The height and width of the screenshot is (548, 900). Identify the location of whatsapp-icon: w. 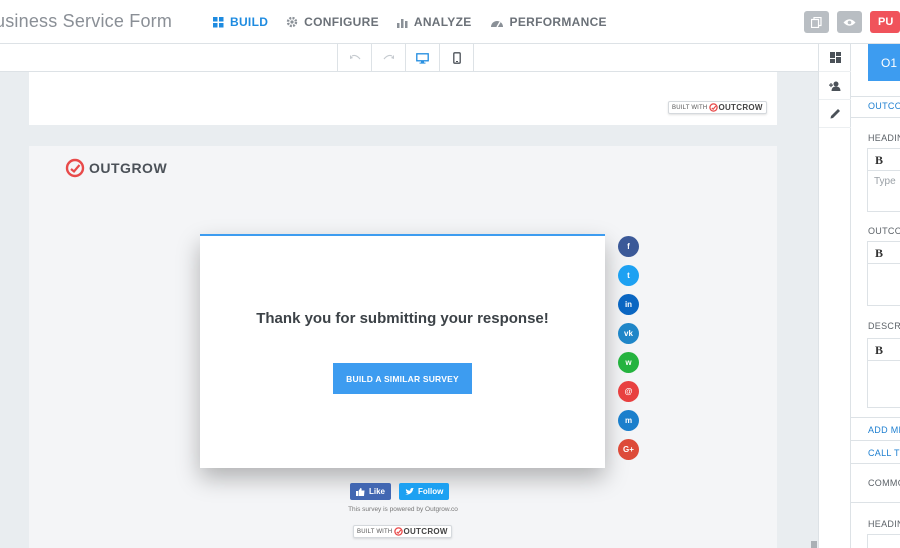
(628, 362).